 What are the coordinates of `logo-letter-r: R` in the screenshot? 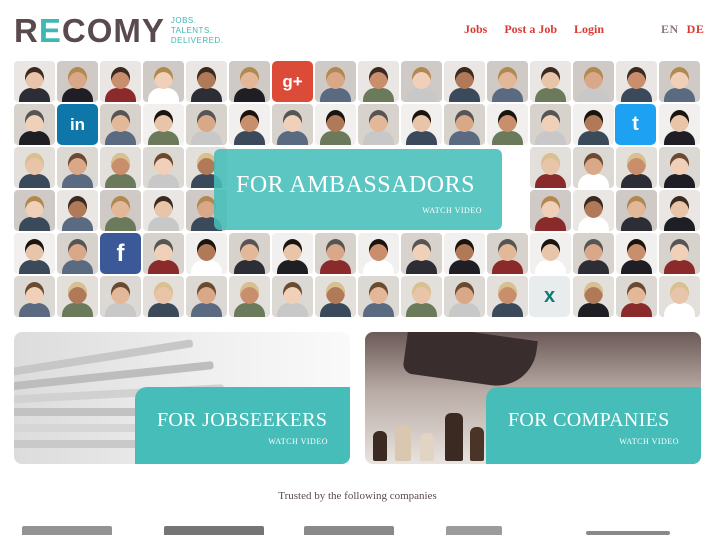 It's located at (26, 30).